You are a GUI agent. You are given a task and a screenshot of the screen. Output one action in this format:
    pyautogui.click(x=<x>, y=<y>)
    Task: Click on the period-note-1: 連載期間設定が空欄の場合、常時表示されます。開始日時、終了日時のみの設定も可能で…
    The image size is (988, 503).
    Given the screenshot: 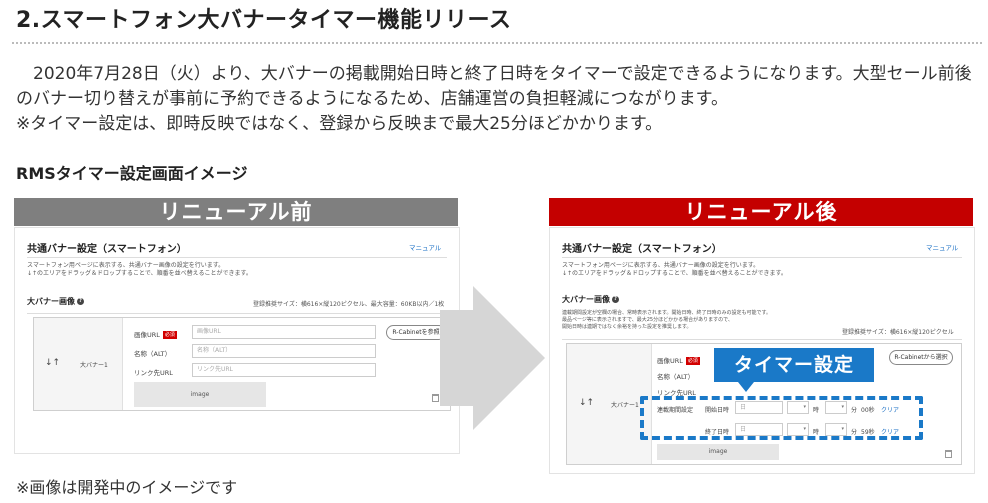 What is the action you would take?
    pyautogui.click(x=667, y=313)
    